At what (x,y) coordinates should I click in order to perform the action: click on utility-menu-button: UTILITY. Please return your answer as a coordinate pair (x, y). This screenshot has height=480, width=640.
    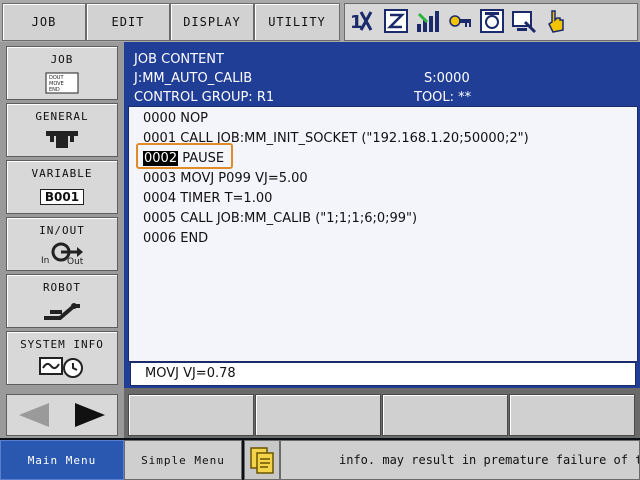
    Looking at the image, I should click on (297, 22).